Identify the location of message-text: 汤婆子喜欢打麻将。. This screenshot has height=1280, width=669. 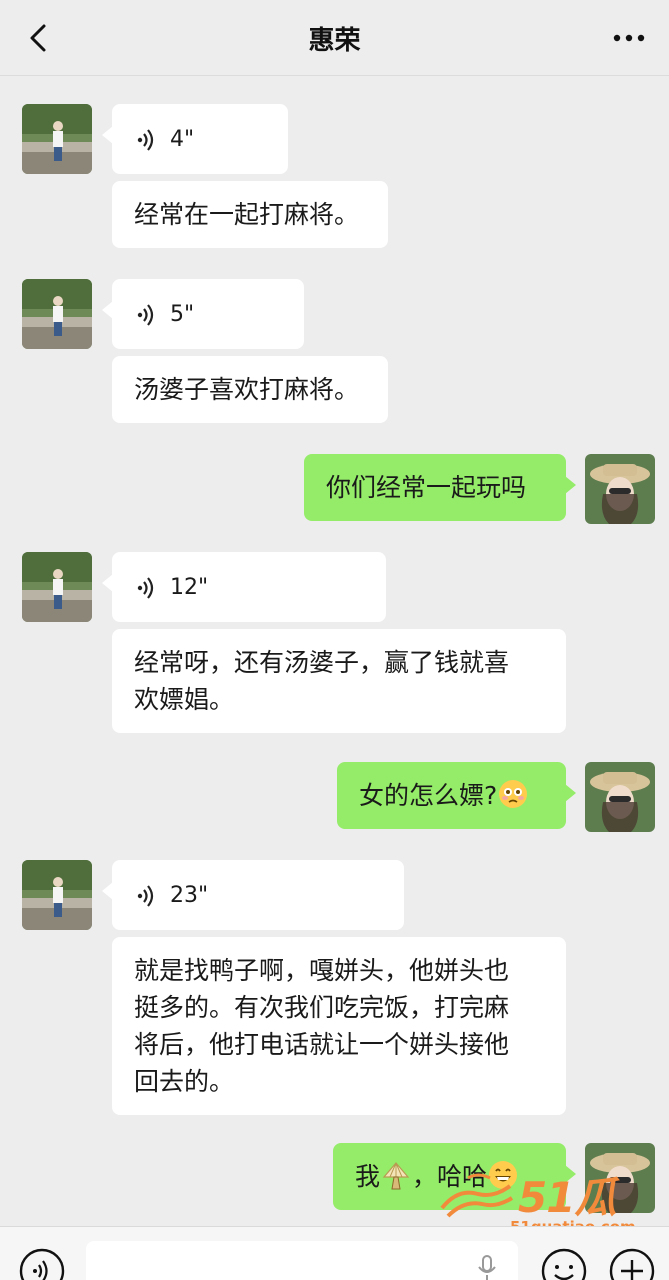
(247, 389).